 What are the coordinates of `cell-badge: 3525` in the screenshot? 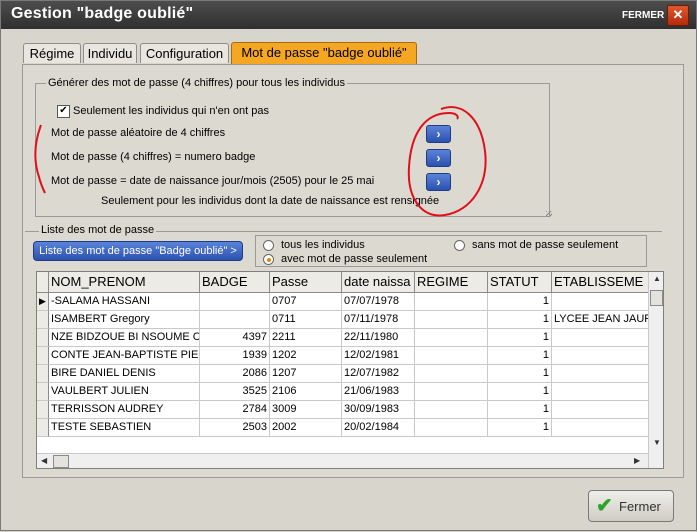 It's located at (235, 392).